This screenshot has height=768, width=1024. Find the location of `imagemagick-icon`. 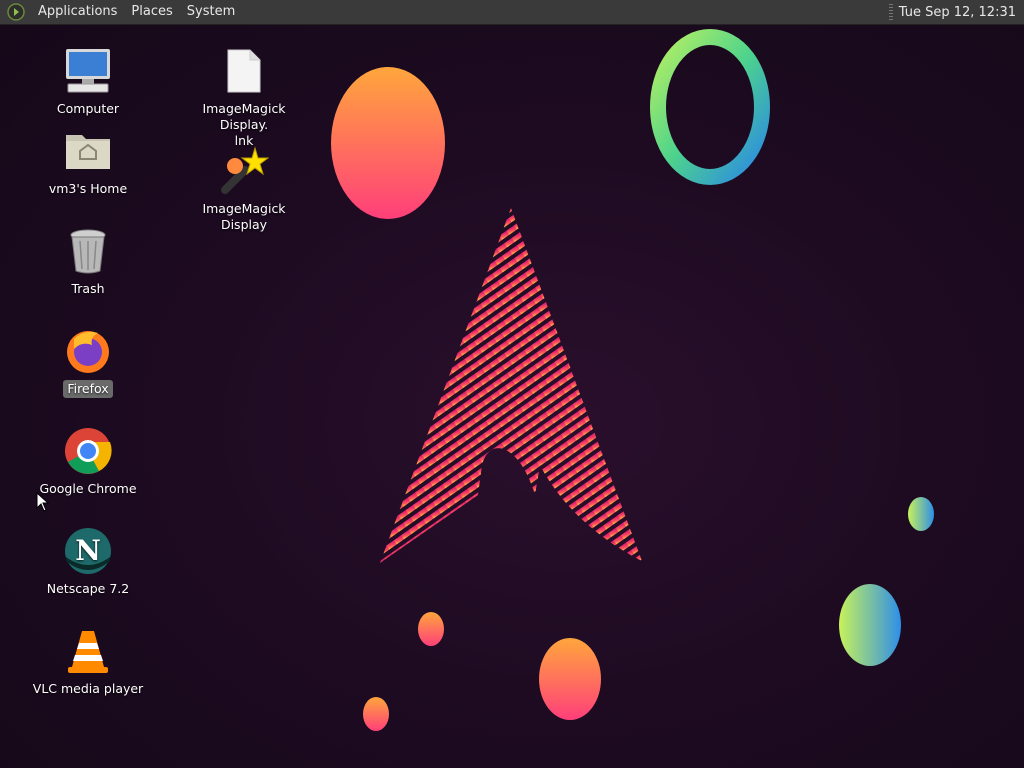

imagemagick-icon is located at coordinates (244, 171).